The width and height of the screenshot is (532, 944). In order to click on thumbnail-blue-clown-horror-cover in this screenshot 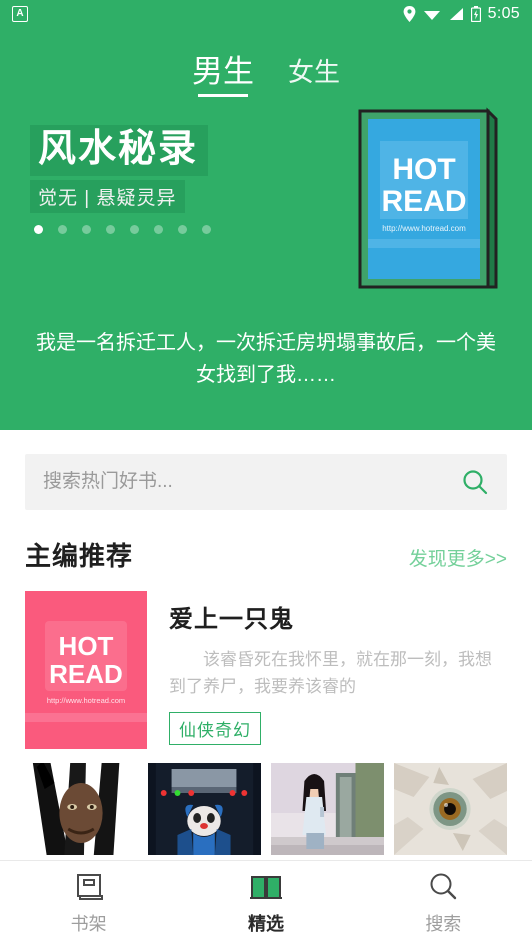, I will do `click(204, 809)`.